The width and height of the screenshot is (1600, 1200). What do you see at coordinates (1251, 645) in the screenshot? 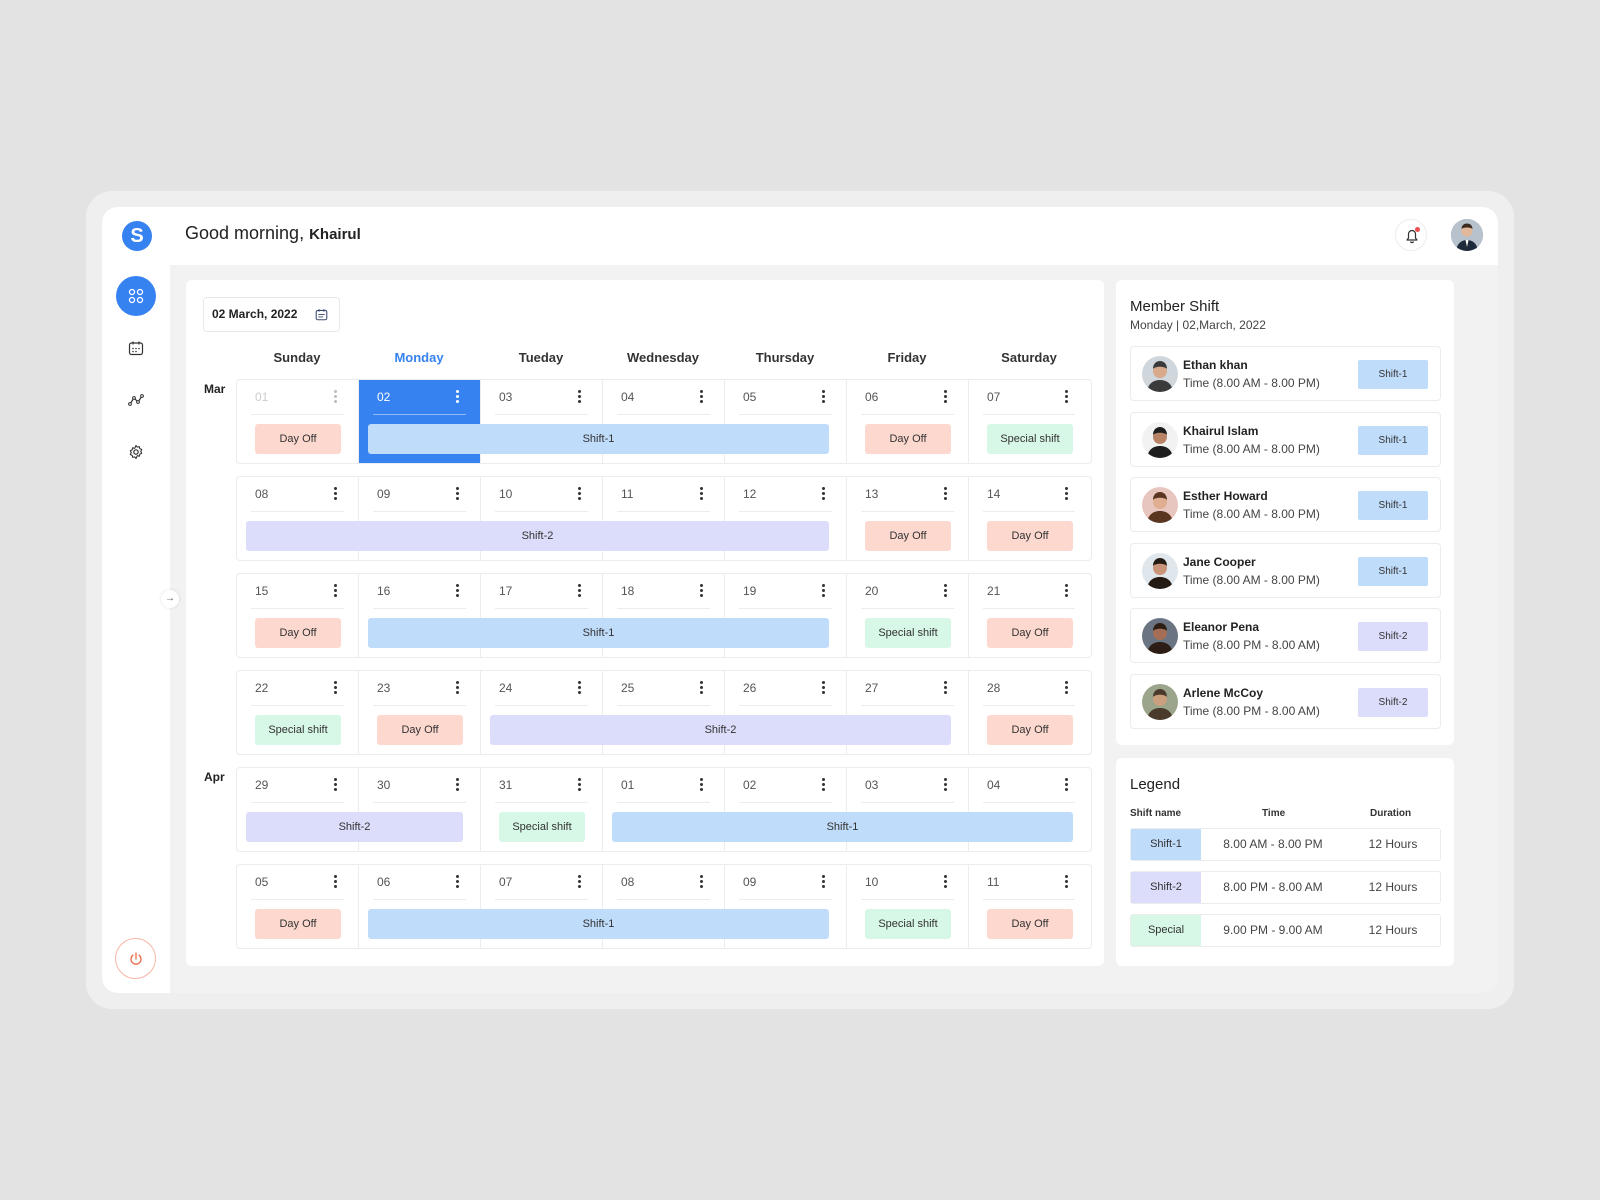
I see `member-time: Time (8.00 PM - 8.00 AM)` at bounding box center [1251, 645].